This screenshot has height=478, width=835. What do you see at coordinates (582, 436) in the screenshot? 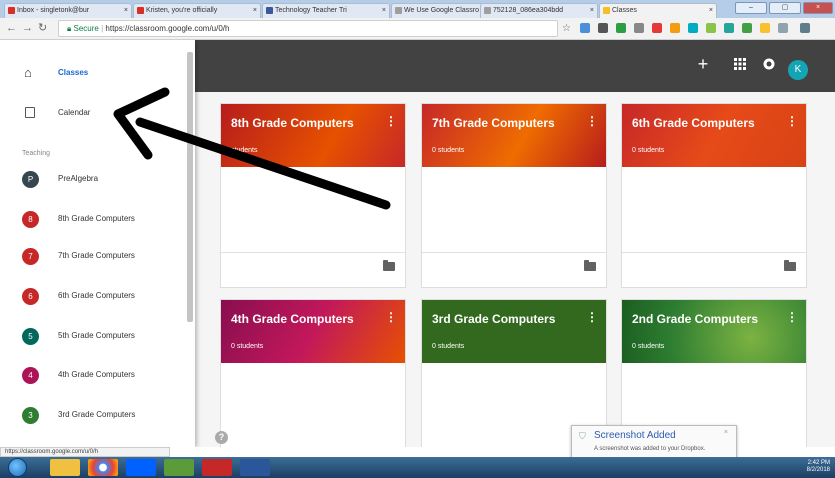
I see `shield-icon: ⛉` at bounding box center [582, 436].